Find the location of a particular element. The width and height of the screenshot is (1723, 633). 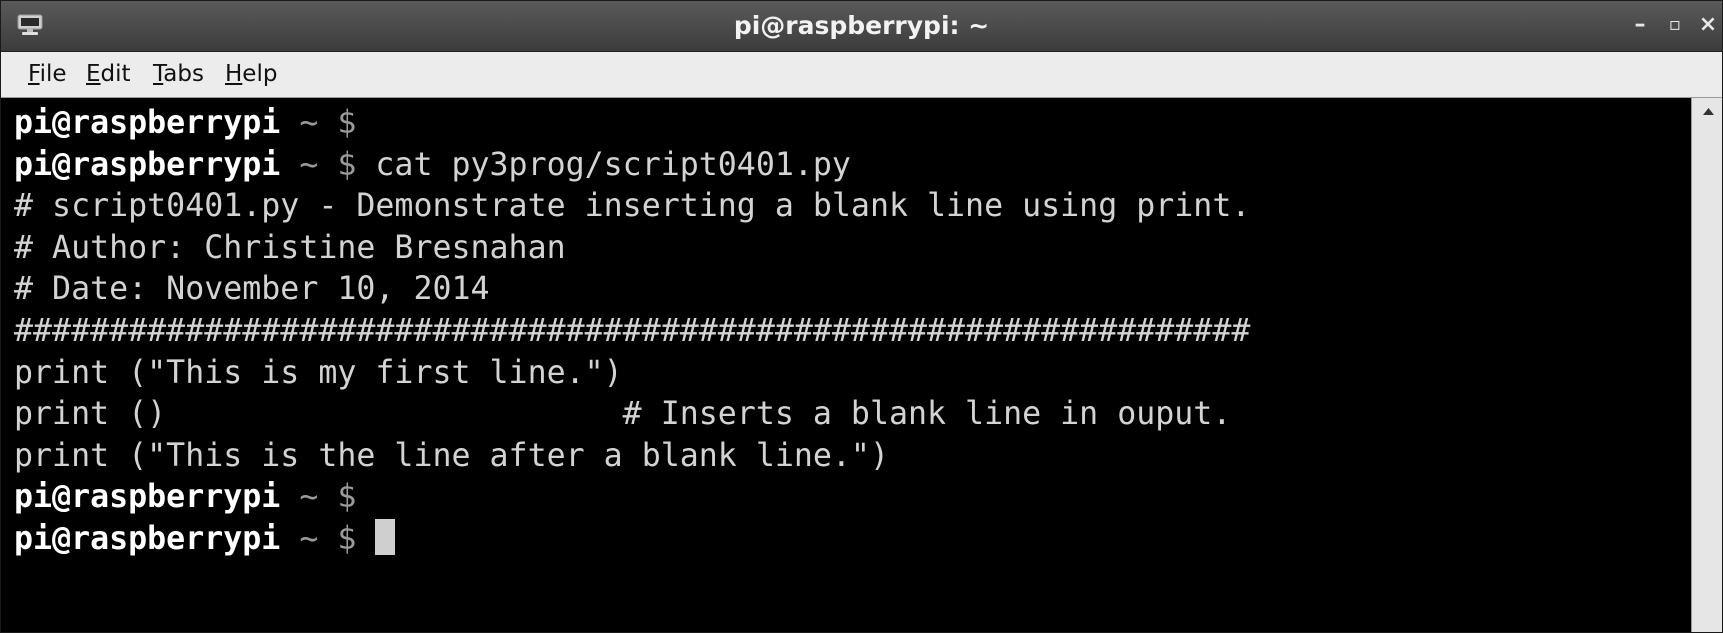

command-text: cat py3prog/script0401.py is located at coordinates (603, 164).